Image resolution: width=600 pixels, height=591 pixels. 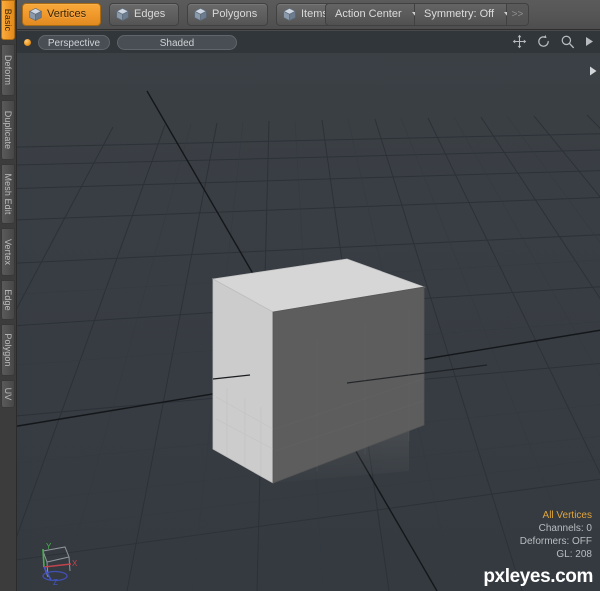 I want to click on toolbar-dropdown-group: Action Center Symmetry: Off >>, so click(x=427, y=14).